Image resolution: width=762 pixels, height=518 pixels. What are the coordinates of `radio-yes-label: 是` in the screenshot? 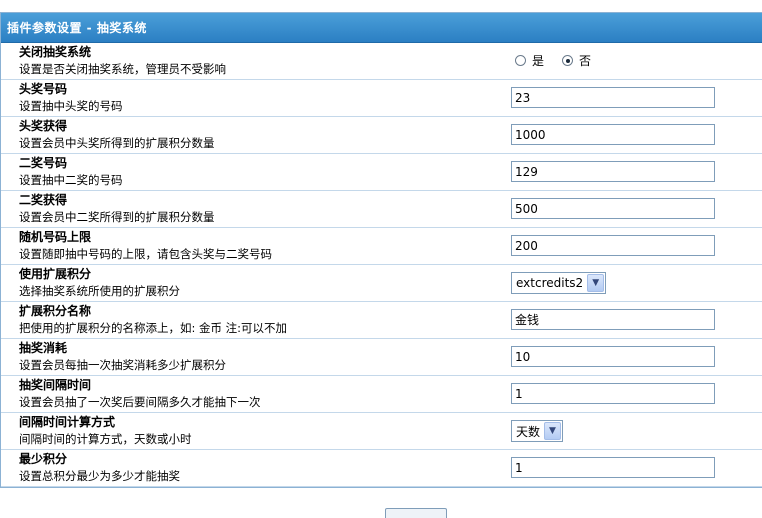 It's located at (538, 61).